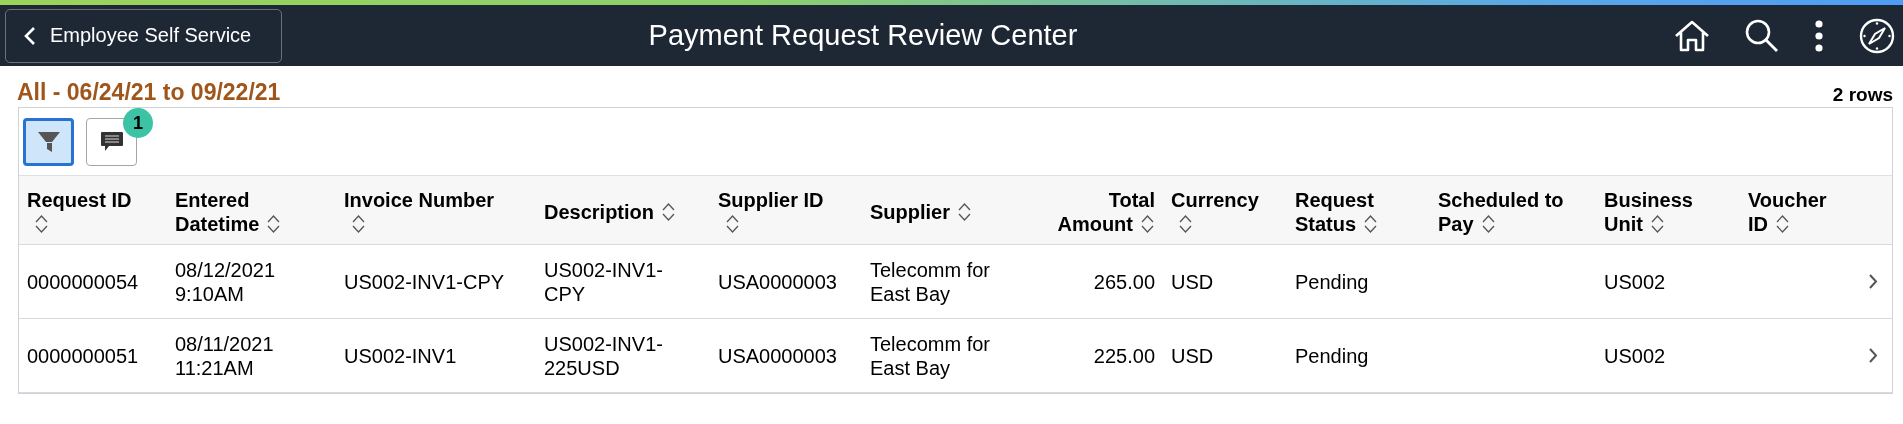  I want to click on row-count: 2 rows, so click(1862, 95).